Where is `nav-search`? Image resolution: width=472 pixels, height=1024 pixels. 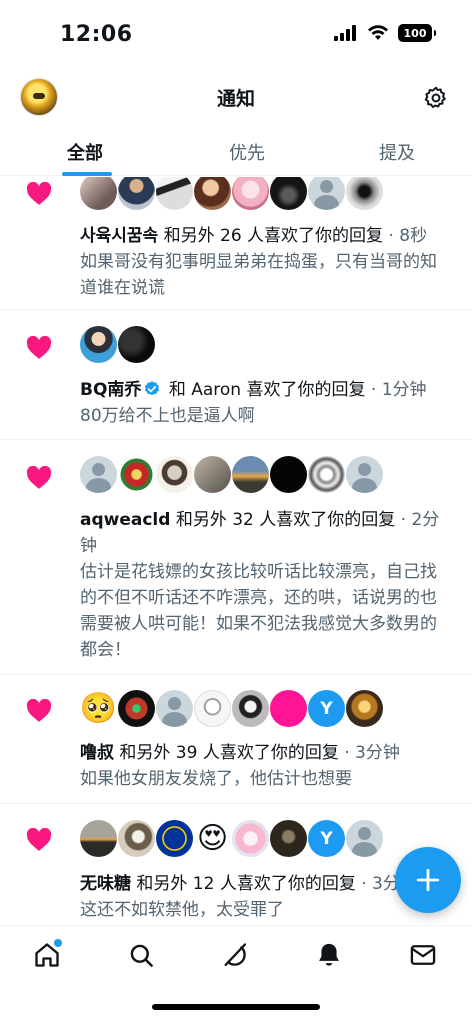
nav-search is located at coordinates (141, 955).